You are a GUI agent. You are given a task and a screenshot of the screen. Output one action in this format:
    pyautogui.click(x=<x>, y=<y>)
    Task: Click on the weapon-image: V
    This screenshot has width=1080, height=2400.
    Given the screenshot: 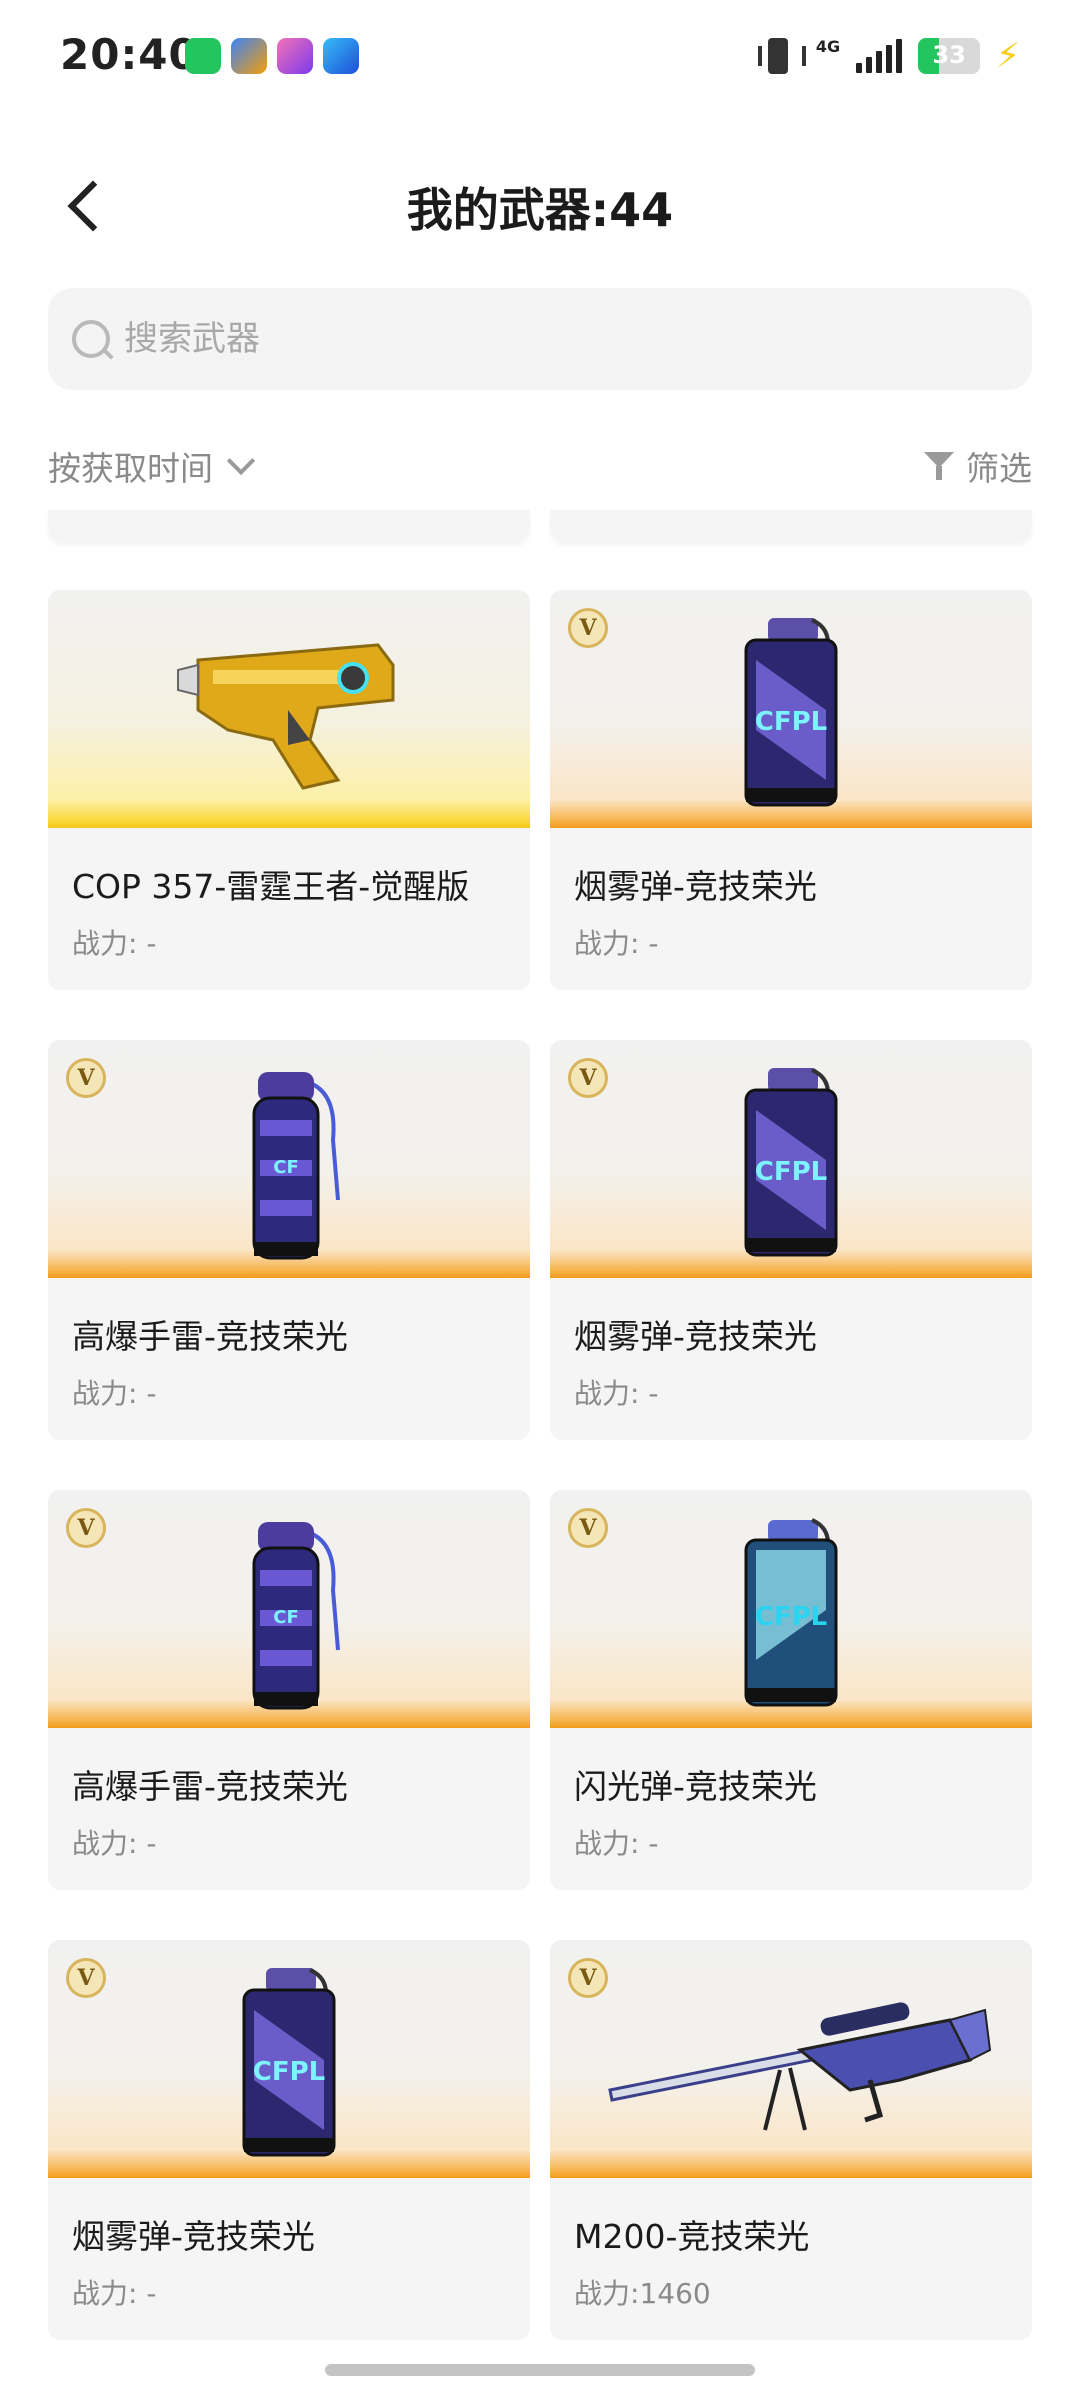 What is the action you would take?
    pyautogui.click(x=791, y=2059)
    